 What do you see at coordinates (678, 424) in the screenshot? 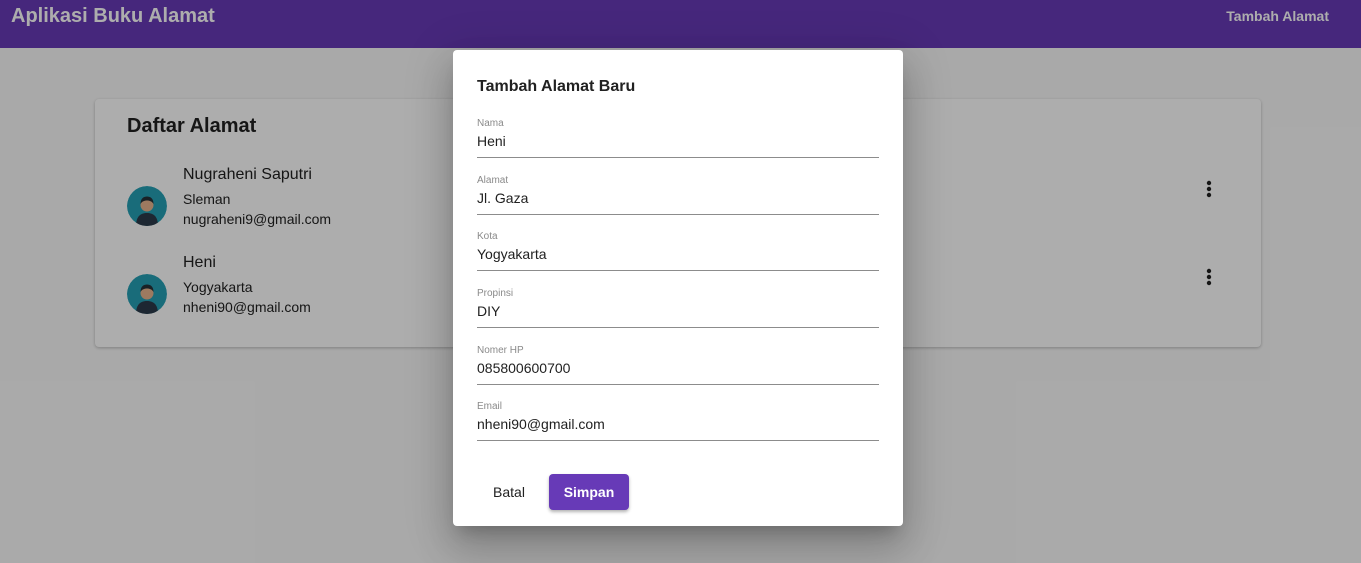
I see `email-input` at bounding box center [678, 424].